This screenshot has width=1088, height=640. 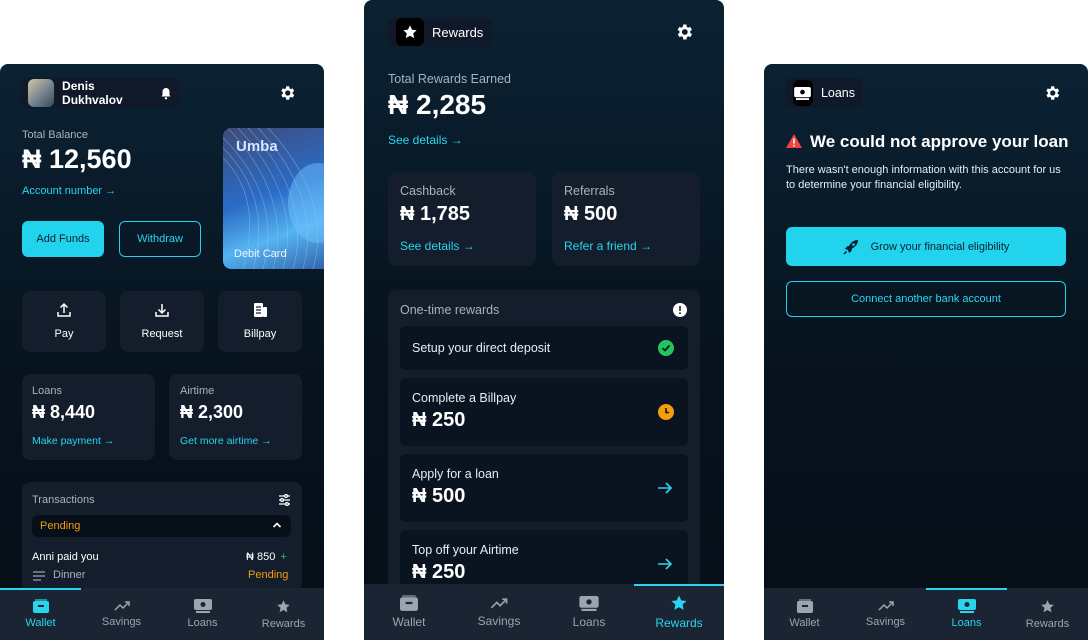 What do you see at coordinates (260, 334) in the screenshot?
I see `billpay-label: Billpay` at bounding box center [260, 334].